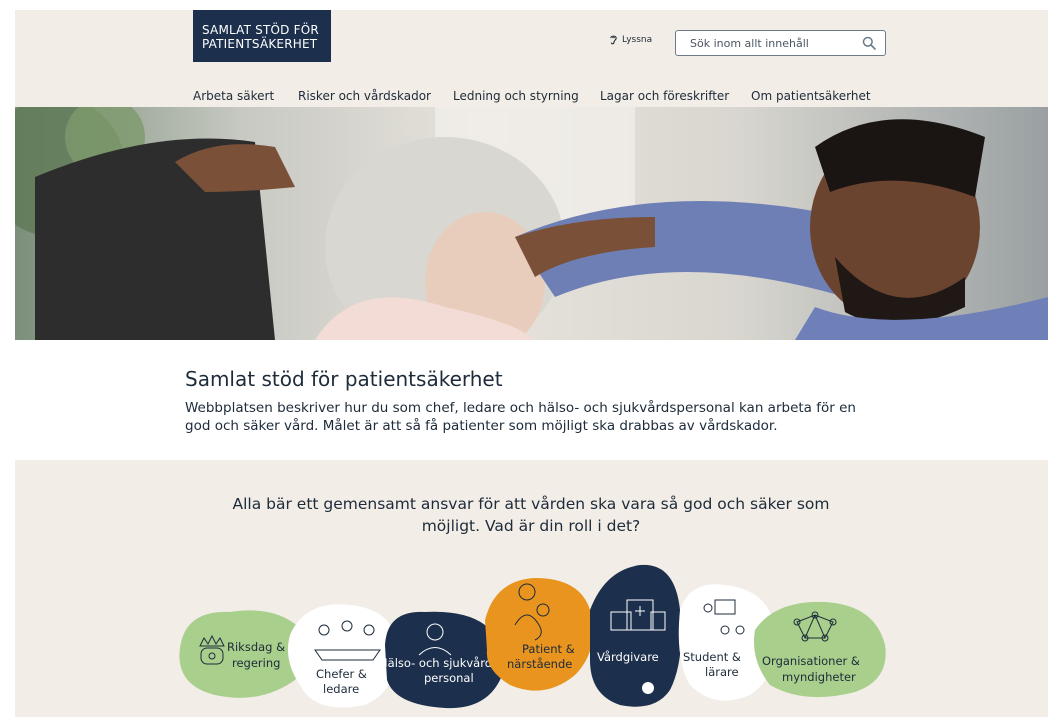  I want to click on search-box, so click(780, 43).